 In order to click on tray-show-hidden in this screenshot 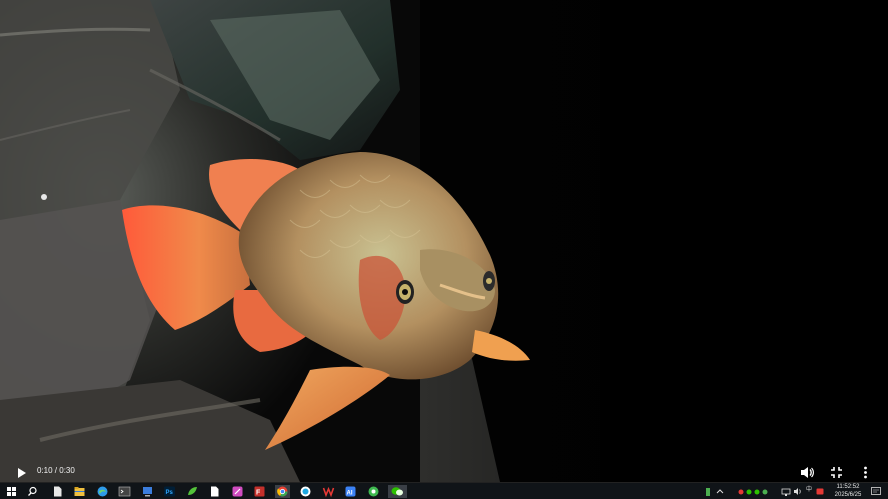, I will do `click(720, 491)`.